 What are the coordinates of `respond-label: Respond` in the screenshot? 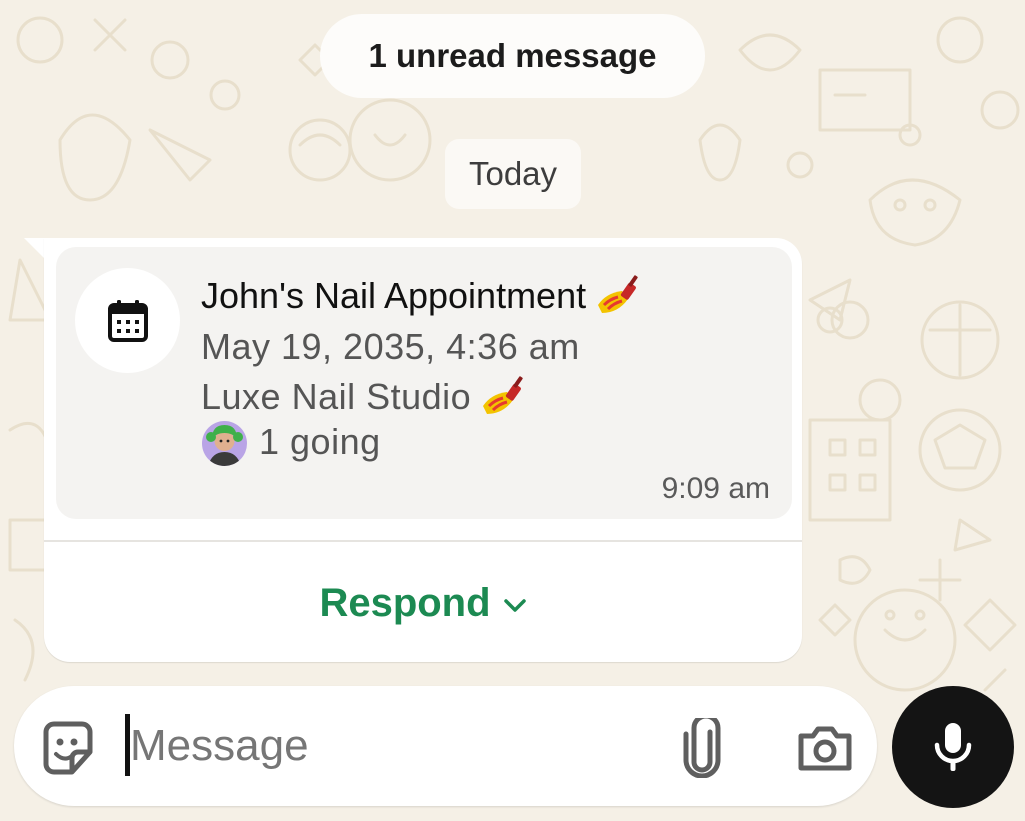 It's located at (405, 603).